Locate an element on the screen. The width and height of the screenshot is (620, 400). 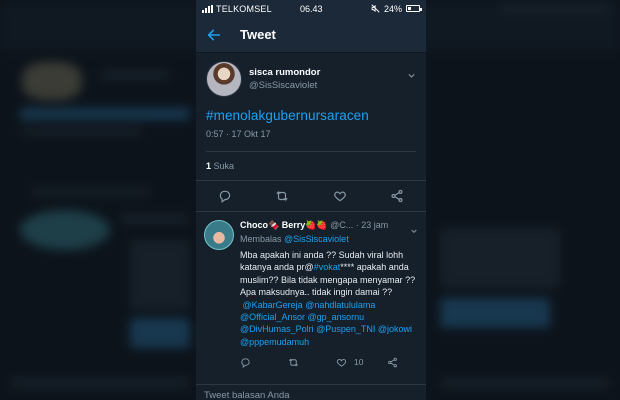
mention-link: @Official_Ansor is located at coordinates (272, 317).